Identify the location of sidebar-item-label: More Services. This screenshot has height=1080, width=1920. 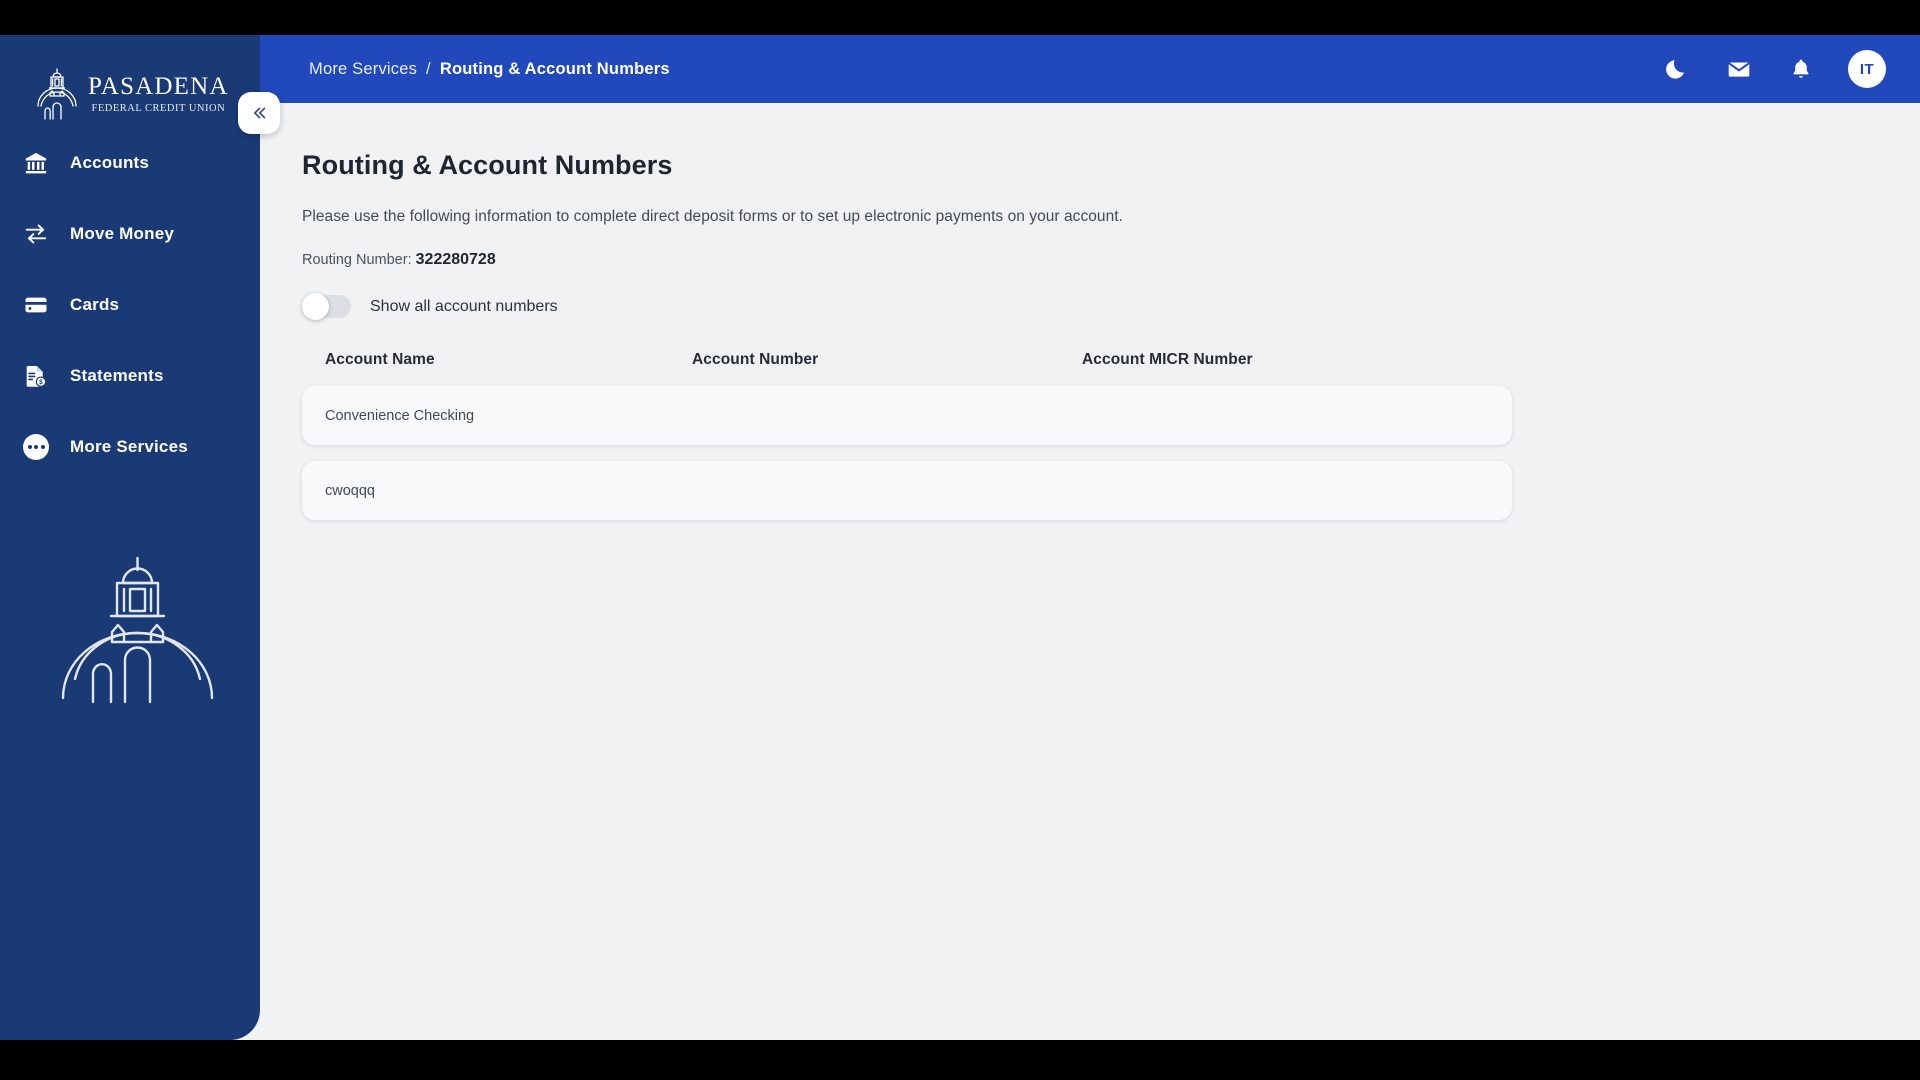
(129, 446).